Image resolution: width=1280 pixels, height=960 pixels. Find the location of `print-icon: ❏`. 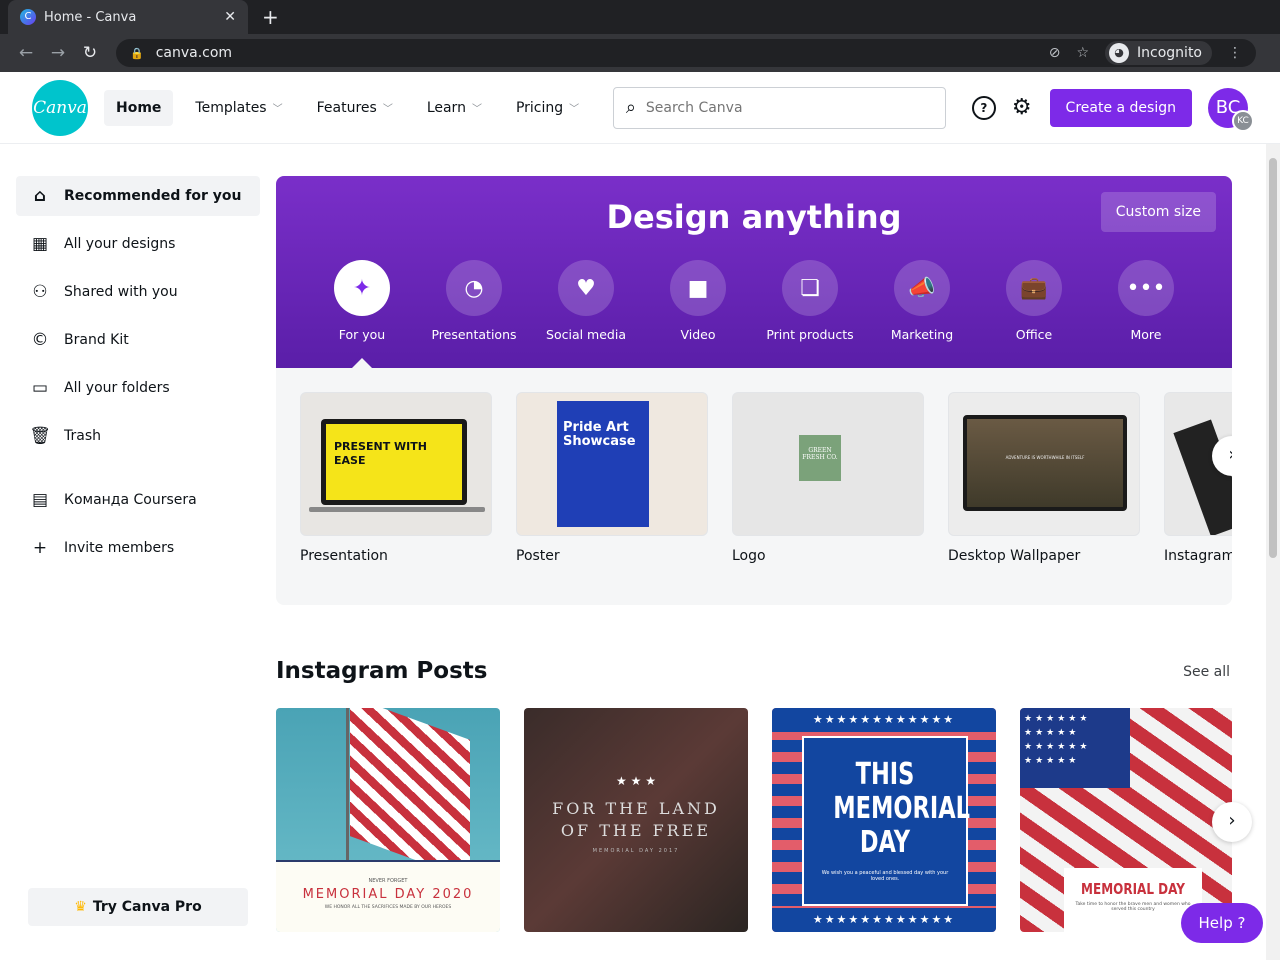

print-icon: ❏ is located at coordinates (810, 288).